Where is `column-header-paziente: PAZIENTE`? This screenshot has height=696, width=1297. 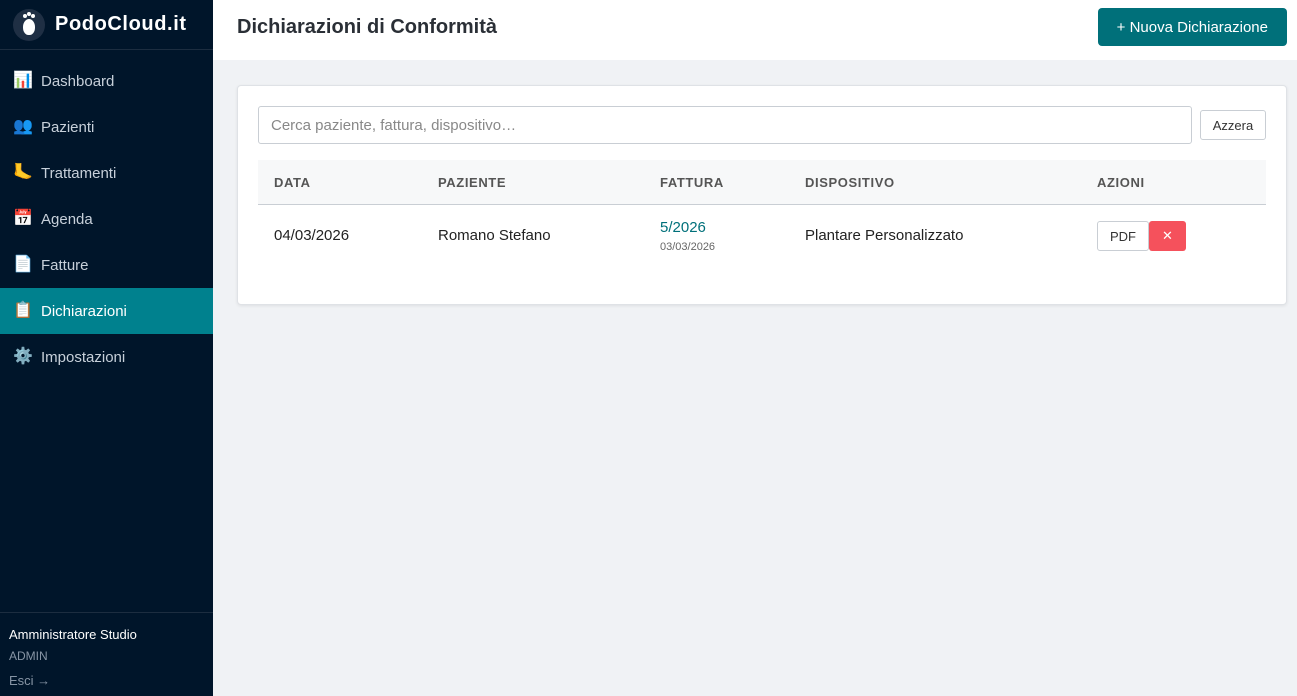
column-header-paziente: PAZIENTE is located at coordinates (472, 182).